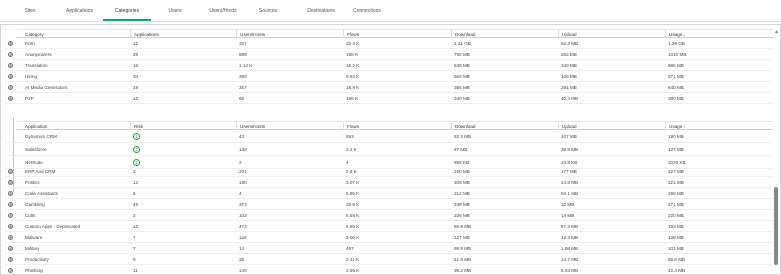 The height and width of the screenshot is (275, 781). I want to click on scroll-thumb, so click(776, 226).